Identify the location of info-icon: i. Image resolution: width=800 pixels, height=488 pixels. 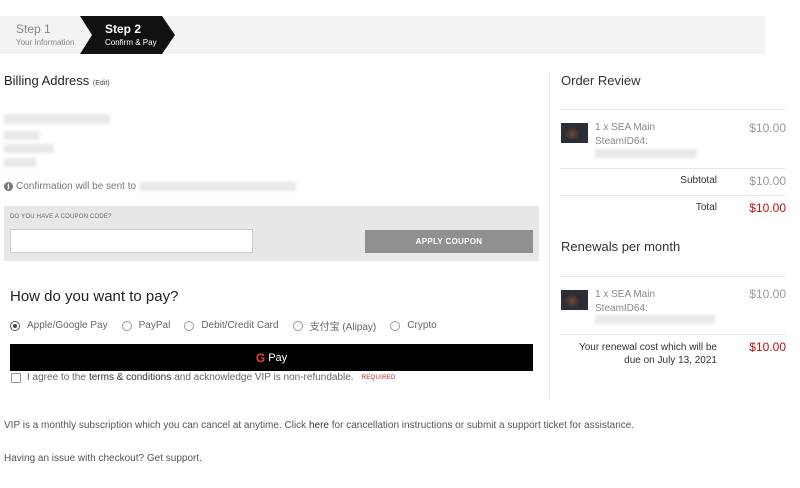
(8, 186).